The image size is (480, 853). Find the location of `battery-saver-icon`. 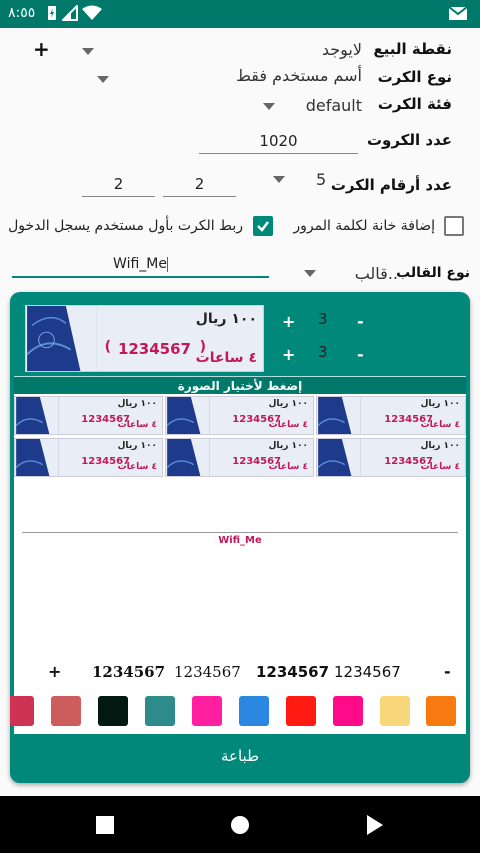

battery-saver-icon is located at coordinates (52, 13).